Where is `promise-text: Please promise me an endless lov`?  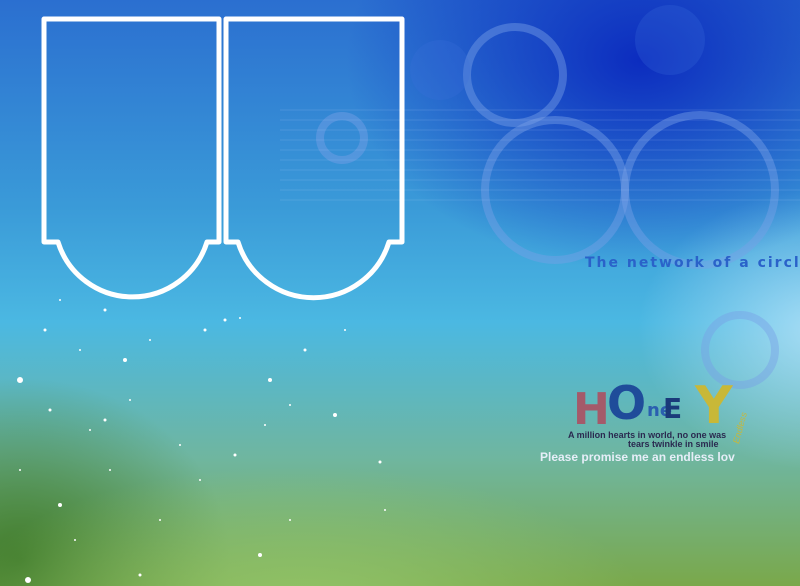
promise-text: Please promise me an endless lov is located at coordinates (637, 457).